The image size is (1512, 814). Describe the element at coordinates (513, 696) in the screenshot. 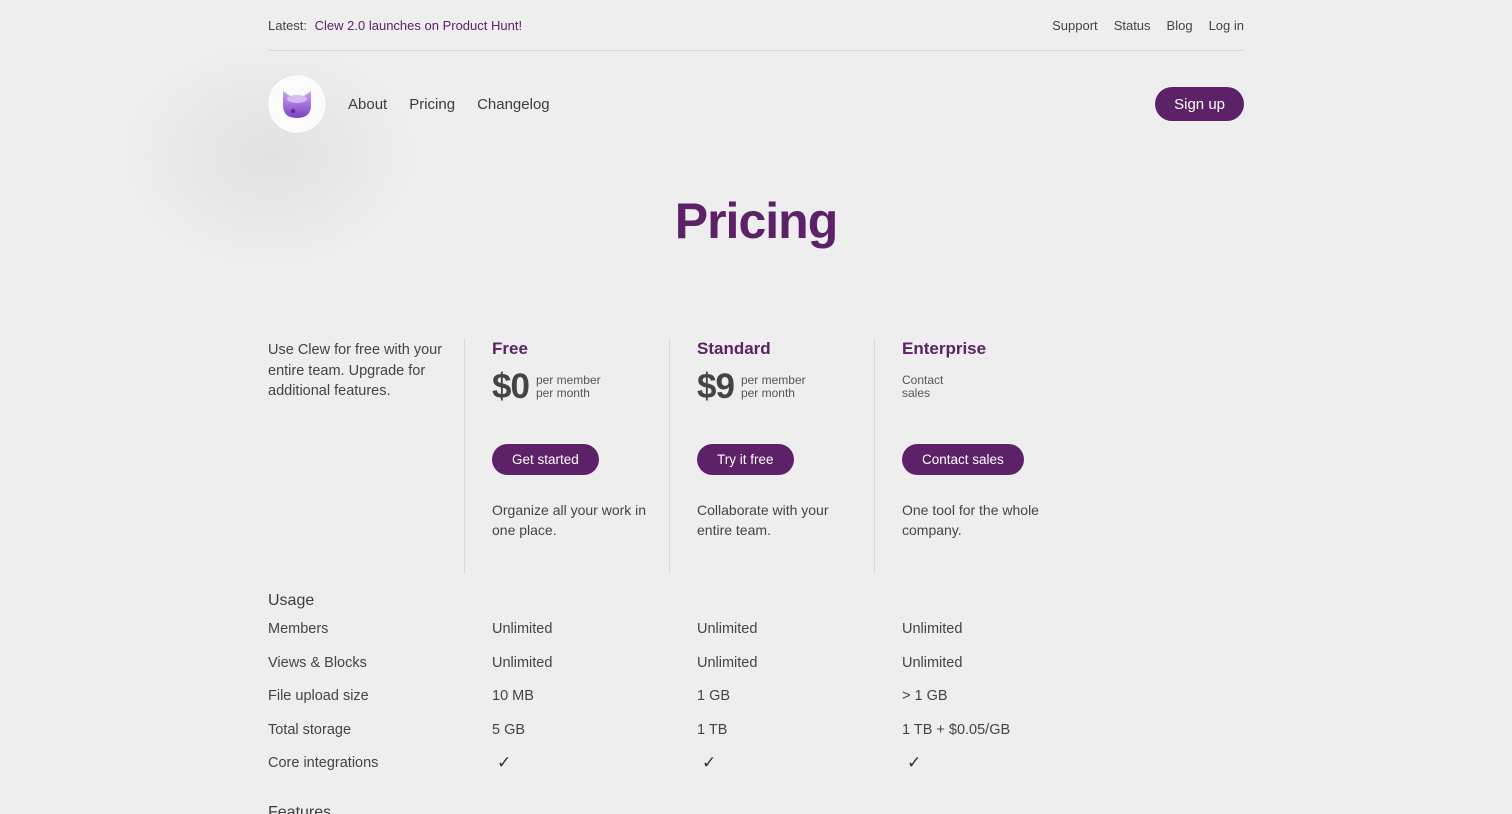

I see `row-value: 10 MB` at that location.